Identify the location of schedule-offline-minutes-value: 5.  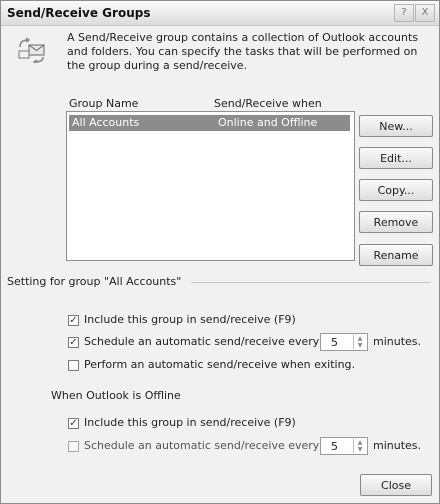
(334, 446).